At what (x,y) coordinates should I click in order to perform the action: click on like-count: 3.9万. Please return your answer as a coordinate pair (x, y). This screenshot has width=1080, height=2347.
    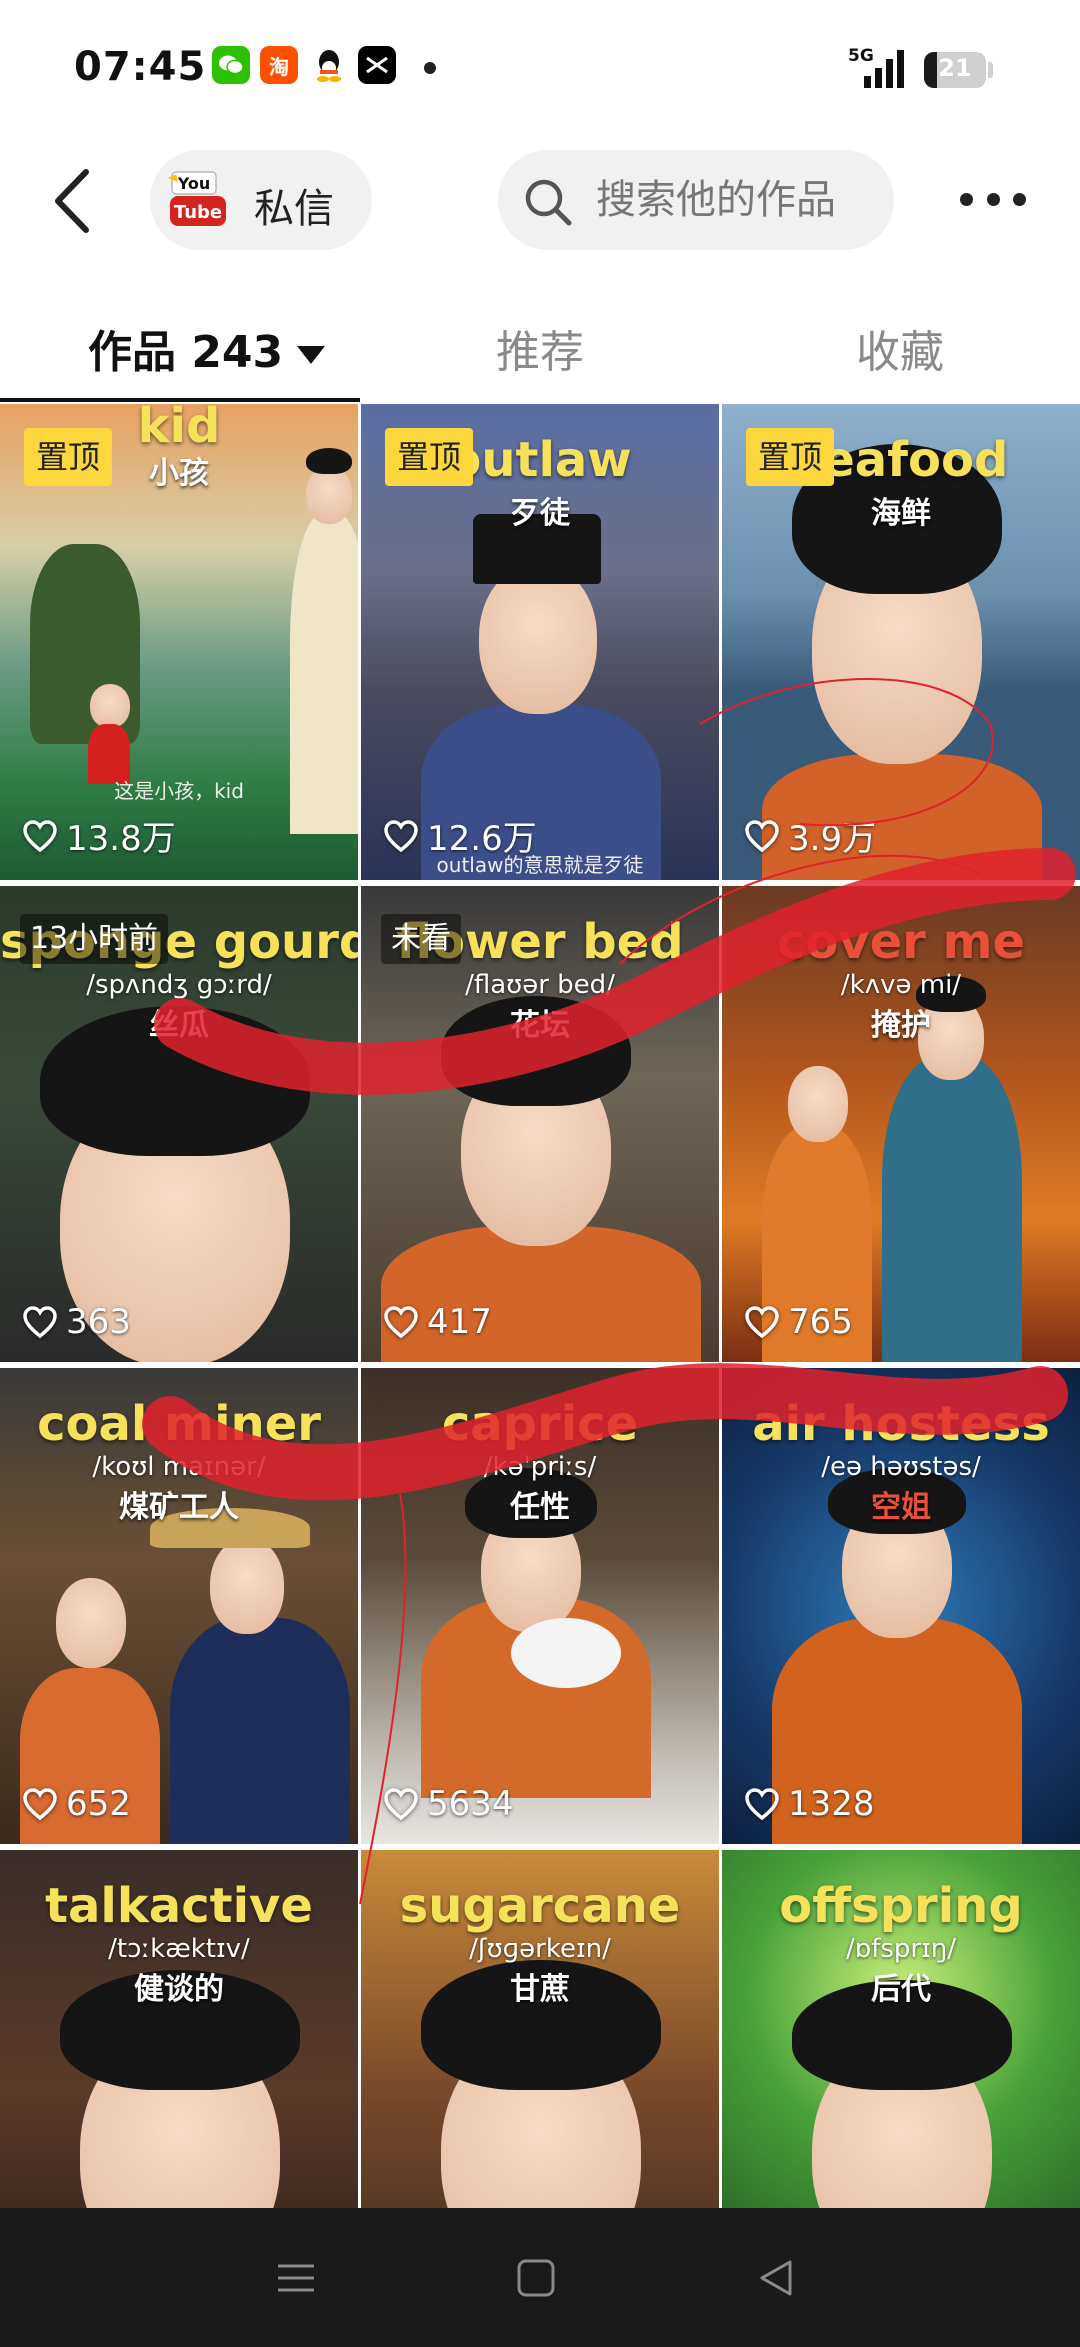
    Looking at the image, I should click on (810, 835).